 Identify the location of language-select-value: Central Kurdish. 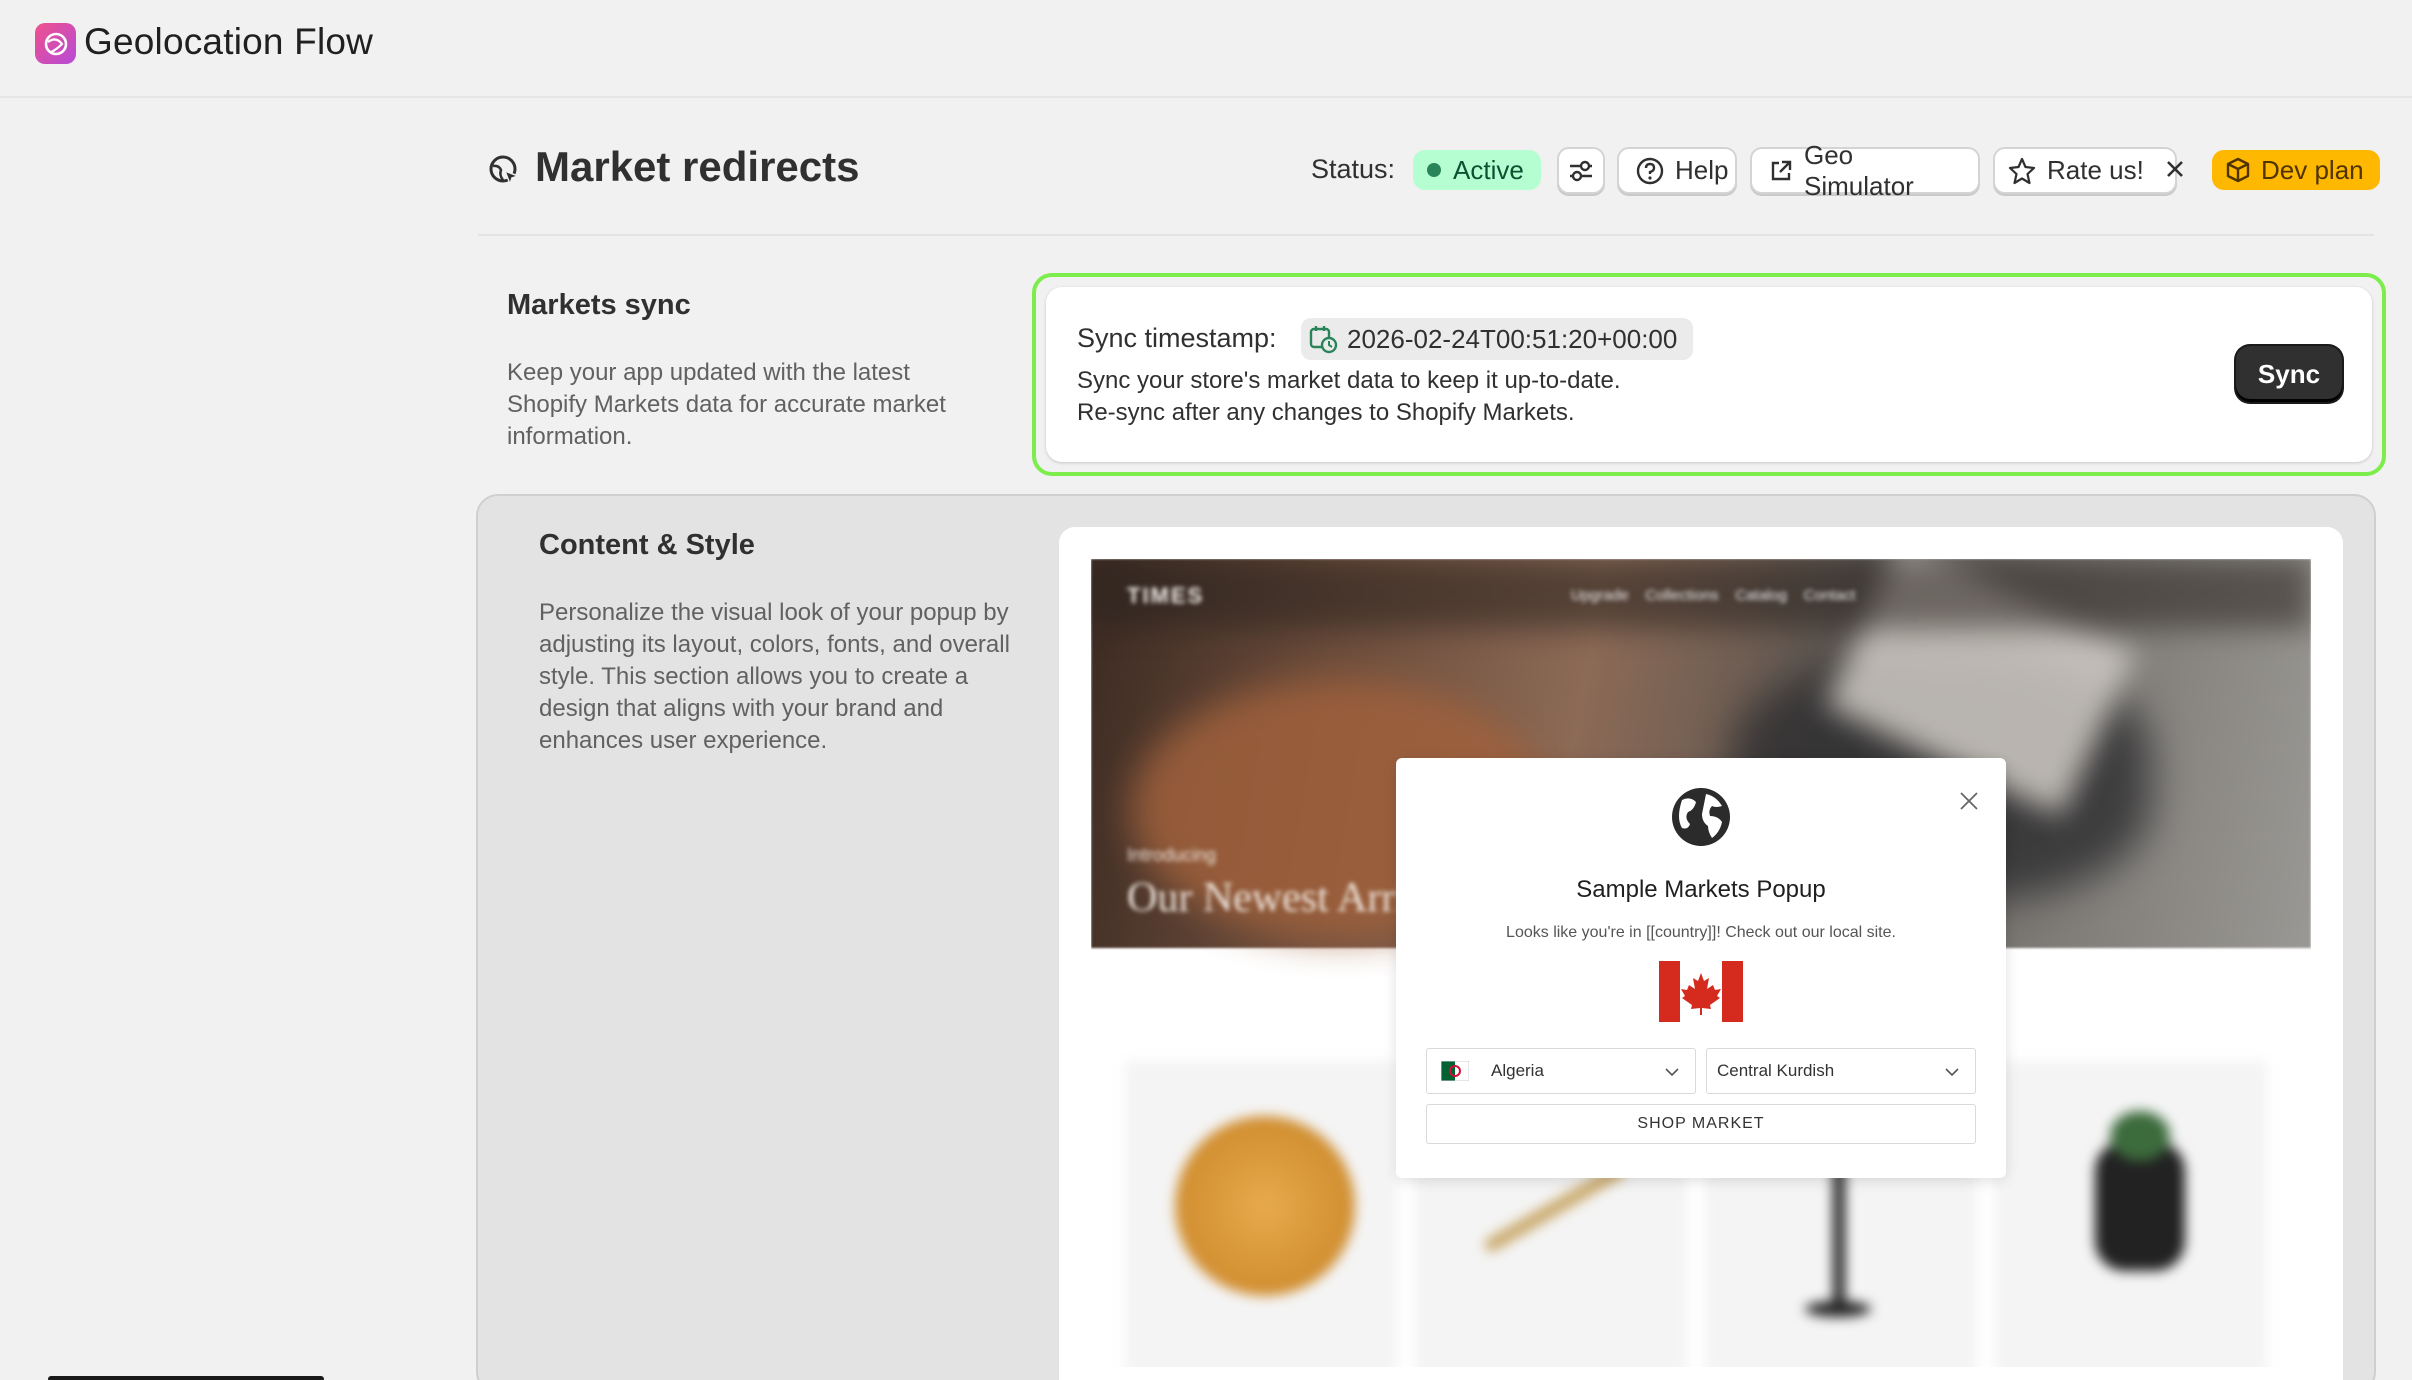
(1776, 1070).